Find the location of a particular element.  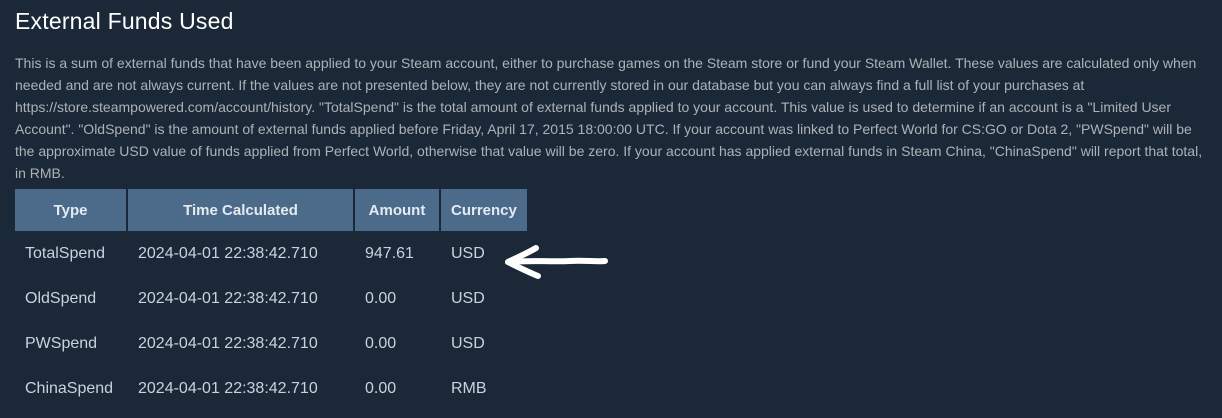

arrow-shaft is located at coordinates (556, 261).